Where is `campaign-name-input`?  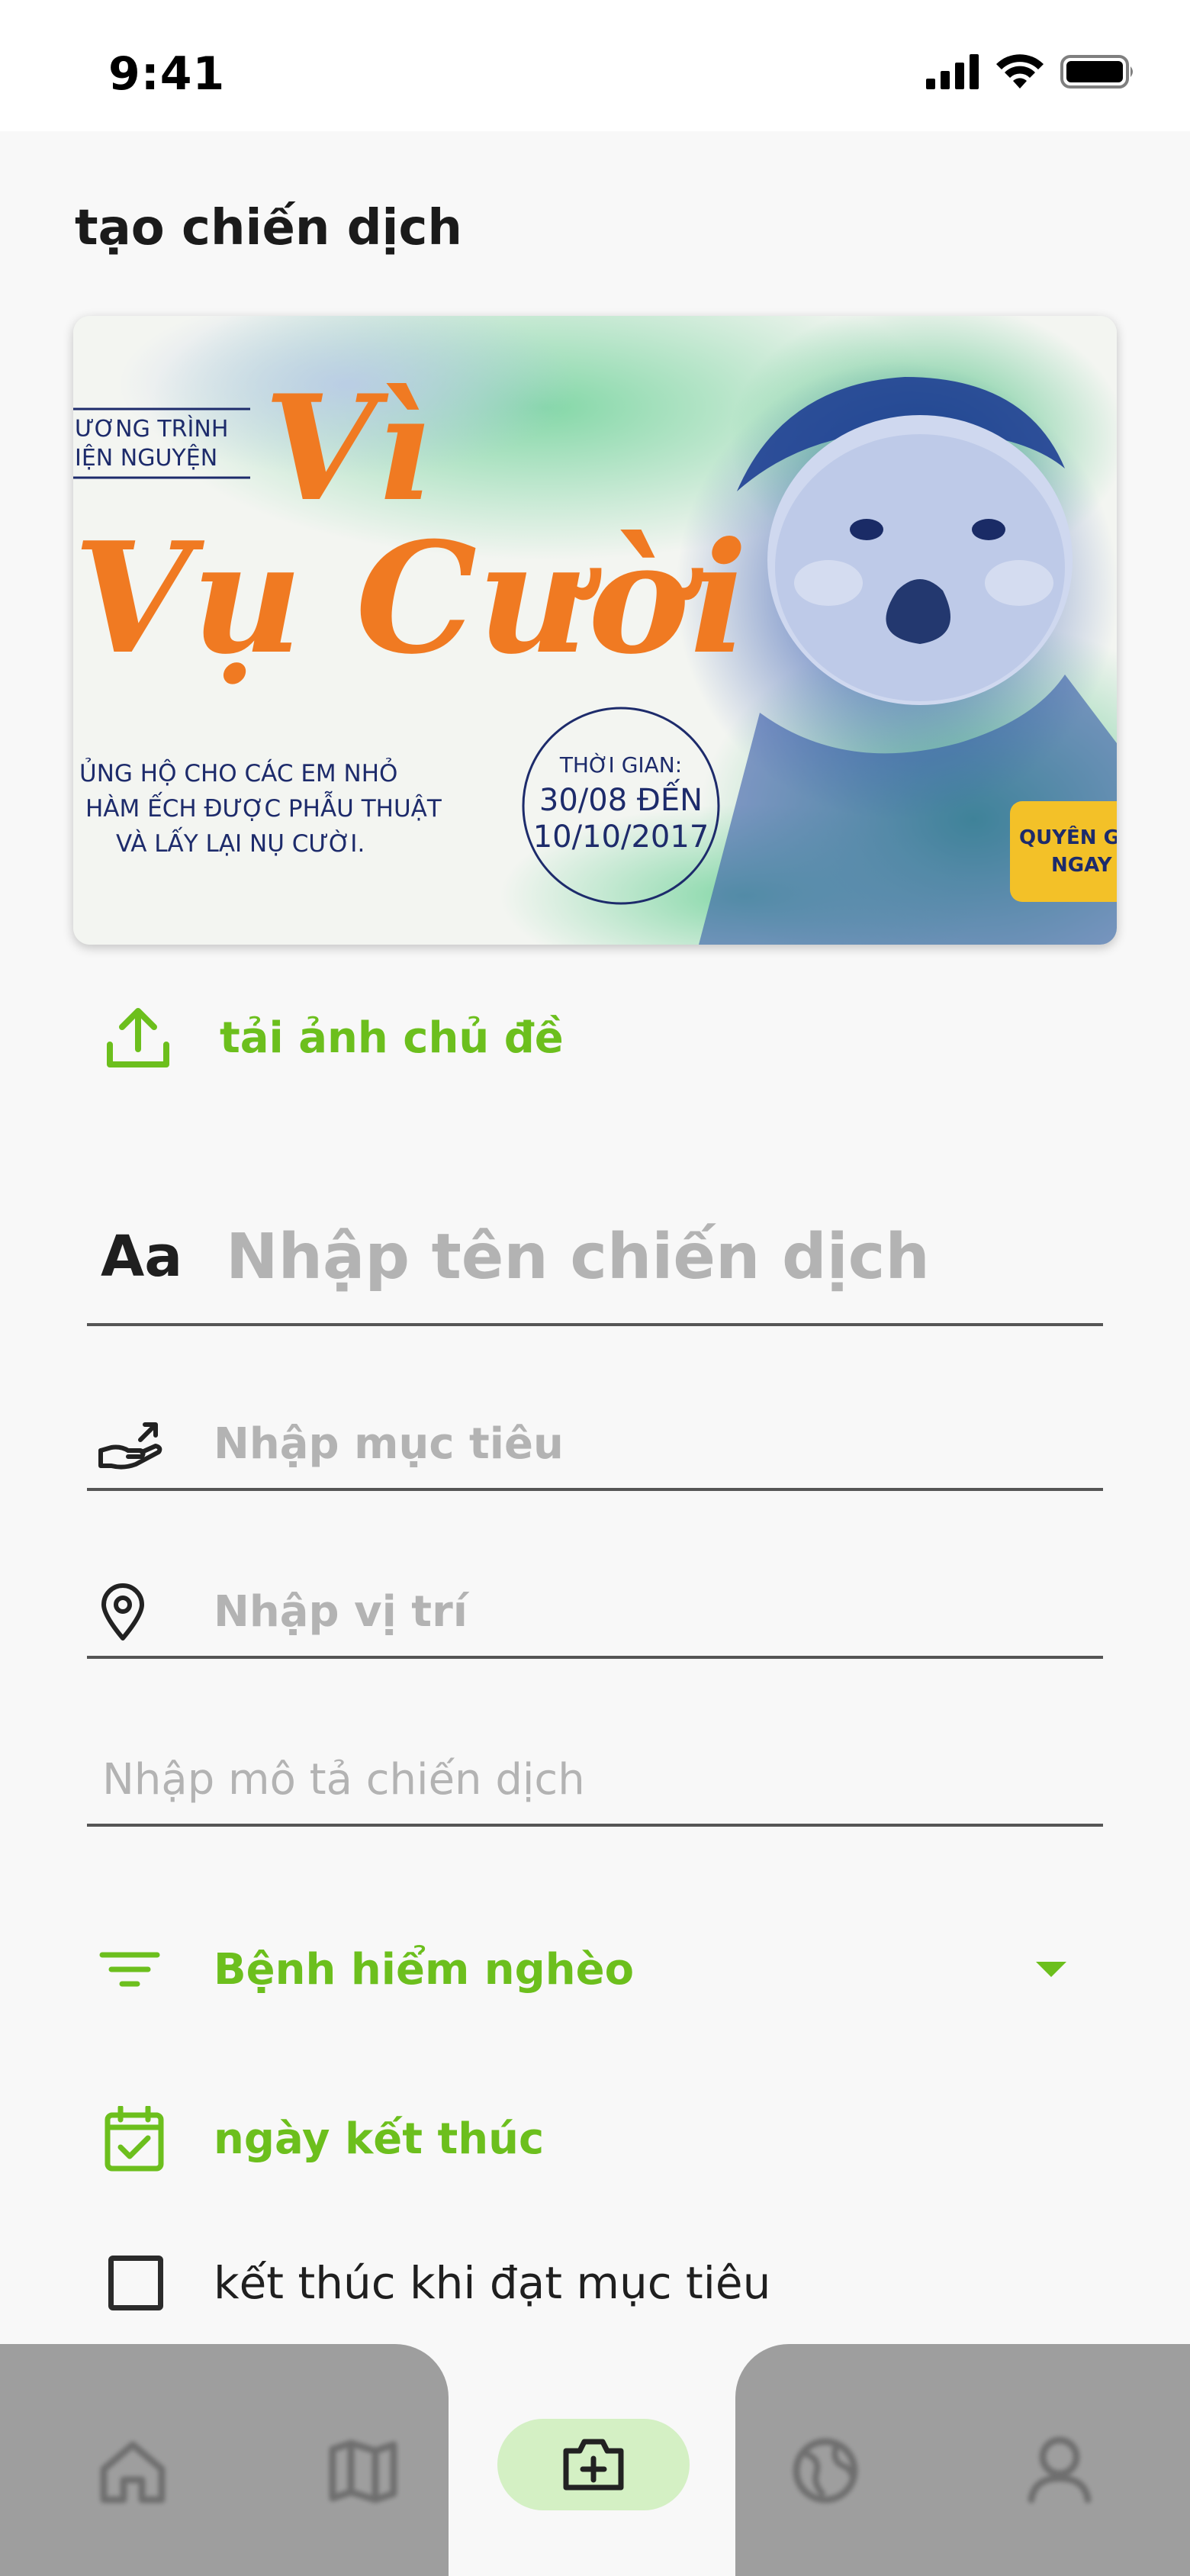
campaign-name-input is located at coordinates (653, 1256).